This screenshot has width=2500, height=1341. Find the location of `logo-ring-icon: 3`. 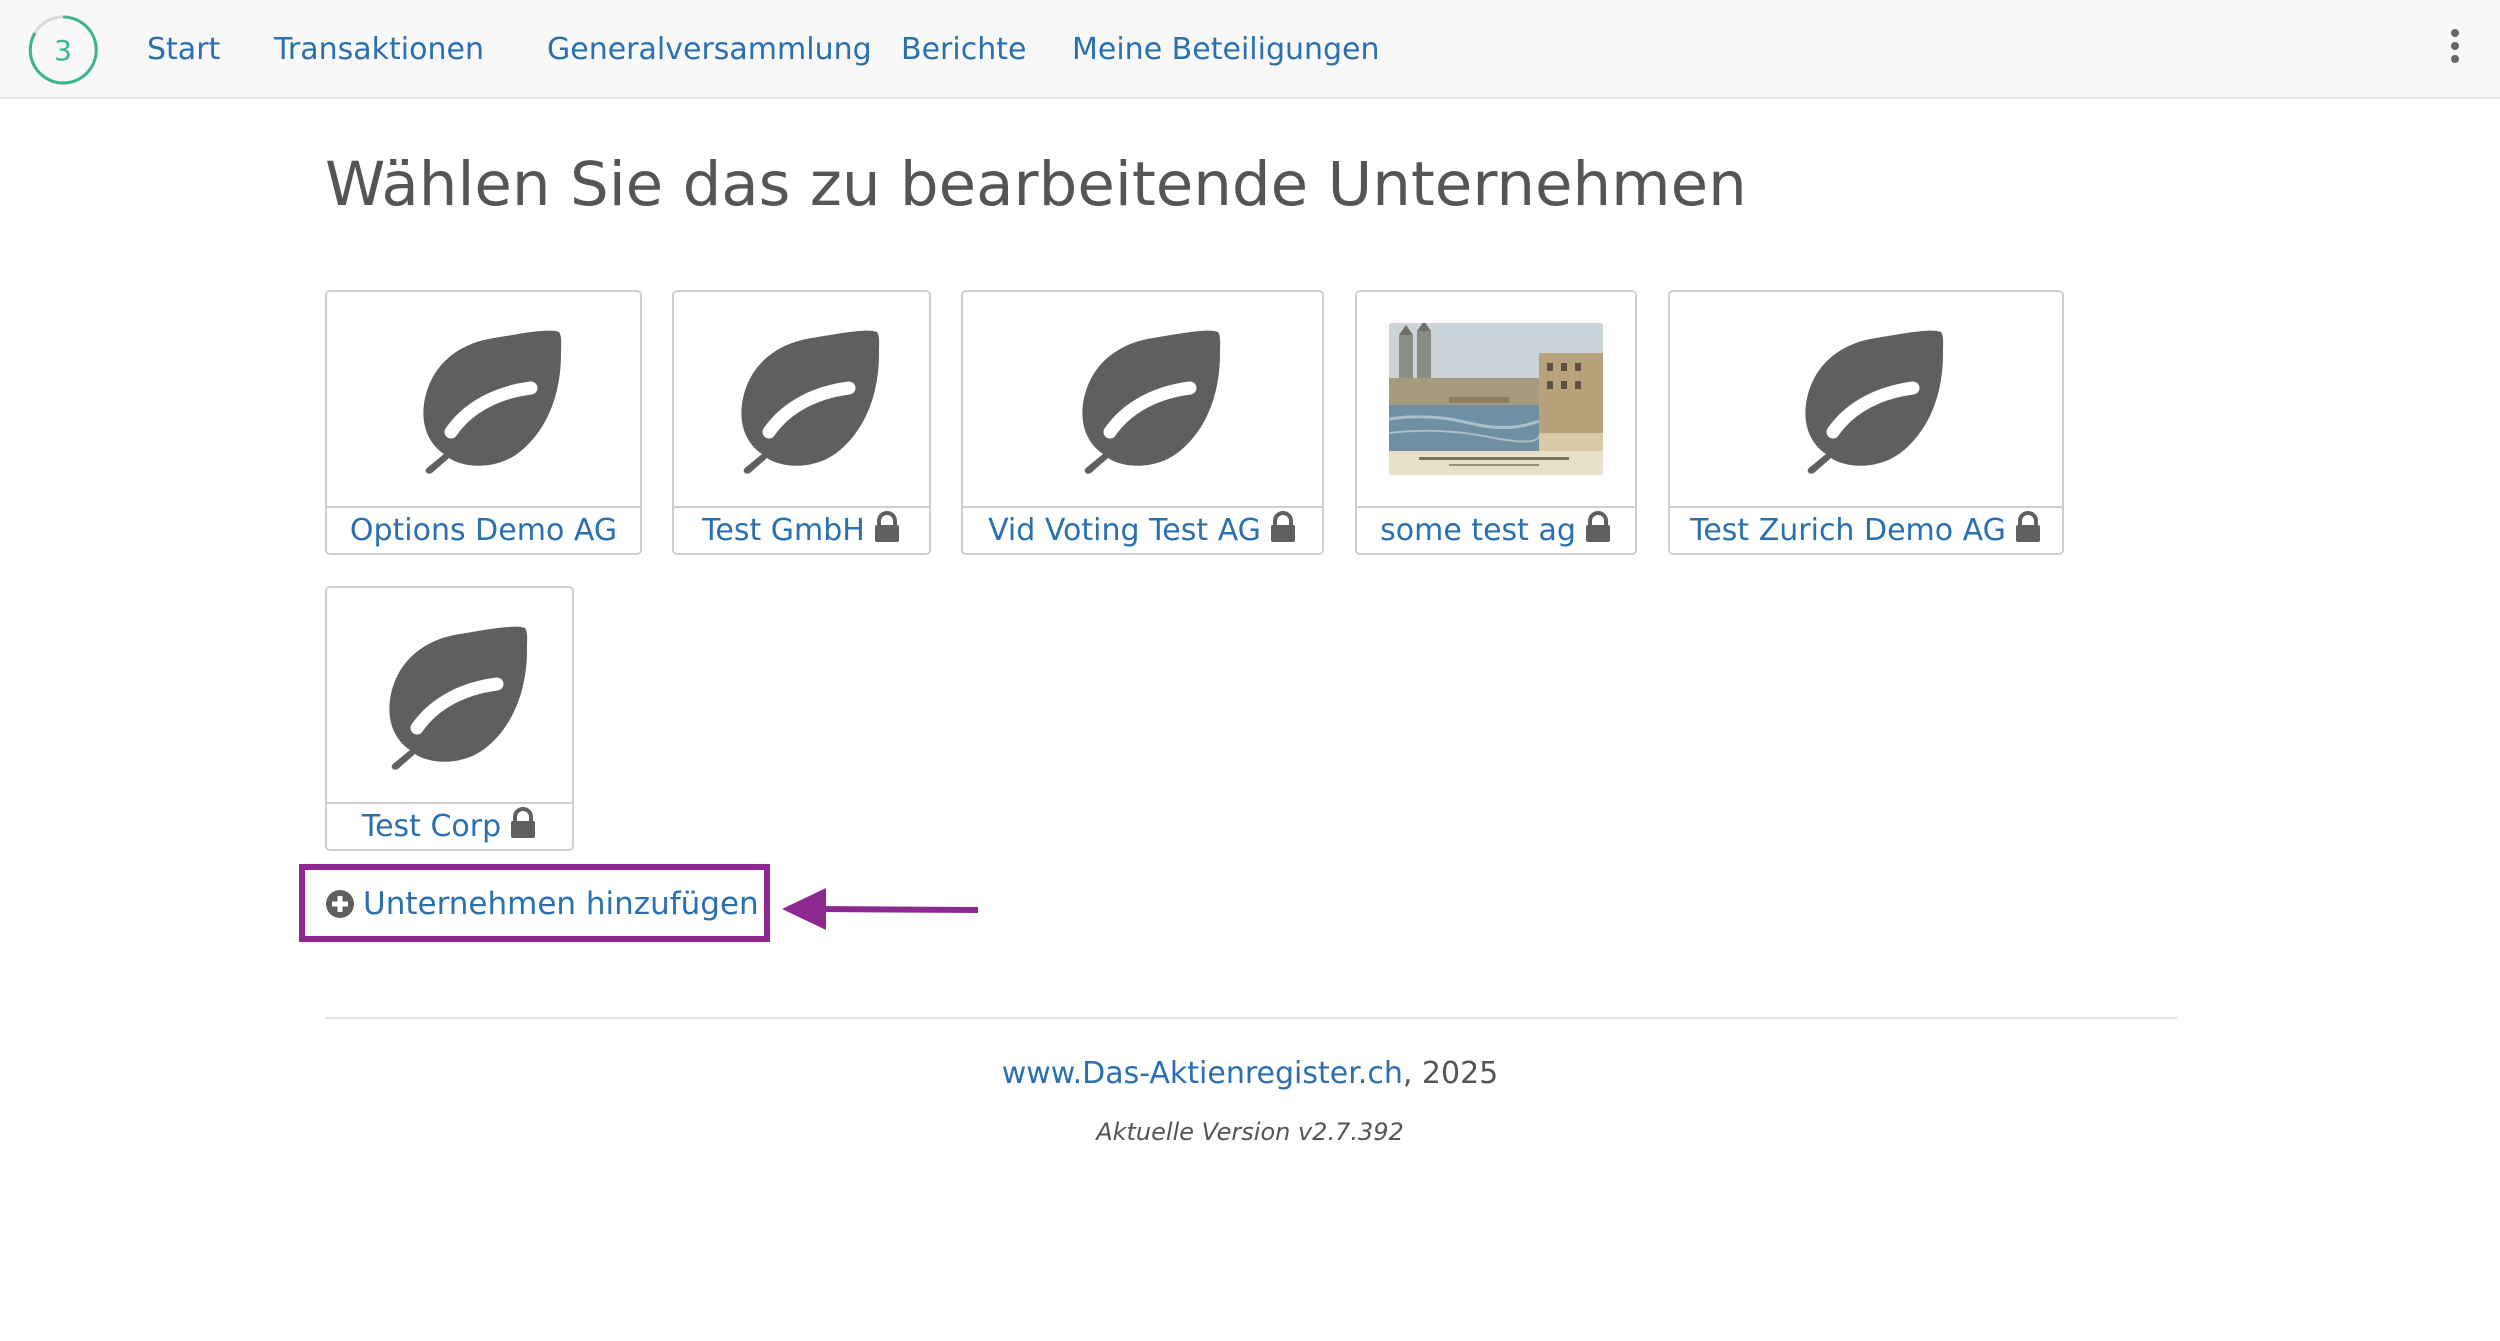

logo-ring-icon: 3 is located at coordinates (63, 50).